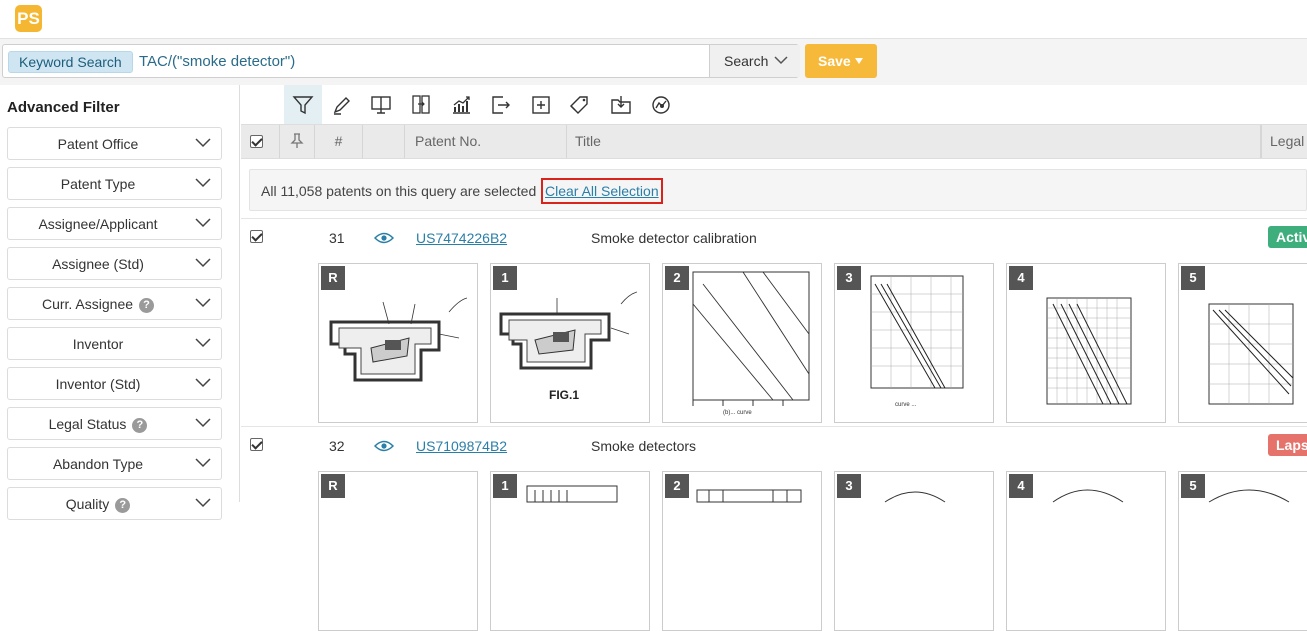 Image resolution: width=1307 pixels, height=631 pixels. Describe the element at coordinates (342, 104) in the screenshot. I see `highlight-icon` at that location.